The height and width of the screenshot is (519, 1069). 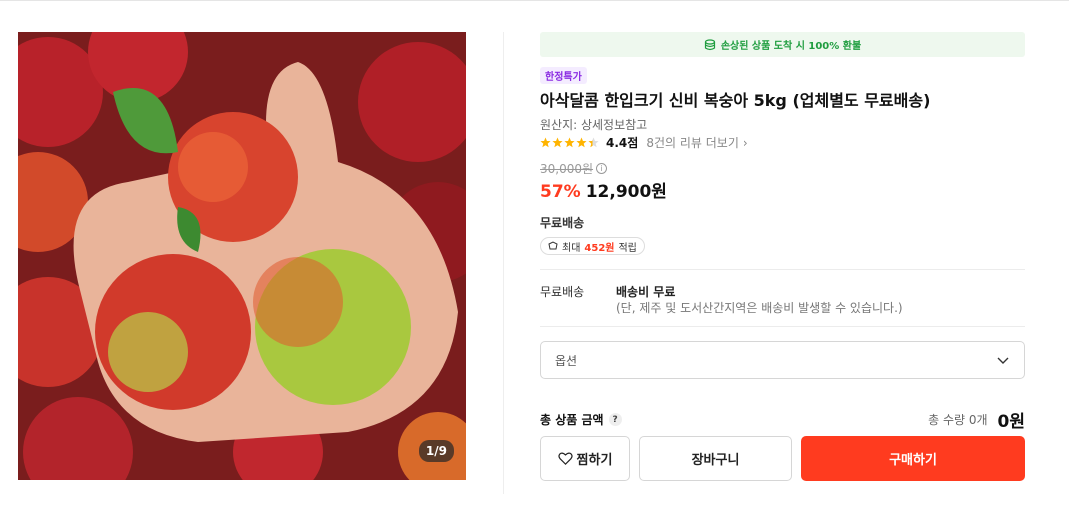 I want to click on wishlist-button: 찜하기, so click(x=585, y=458).